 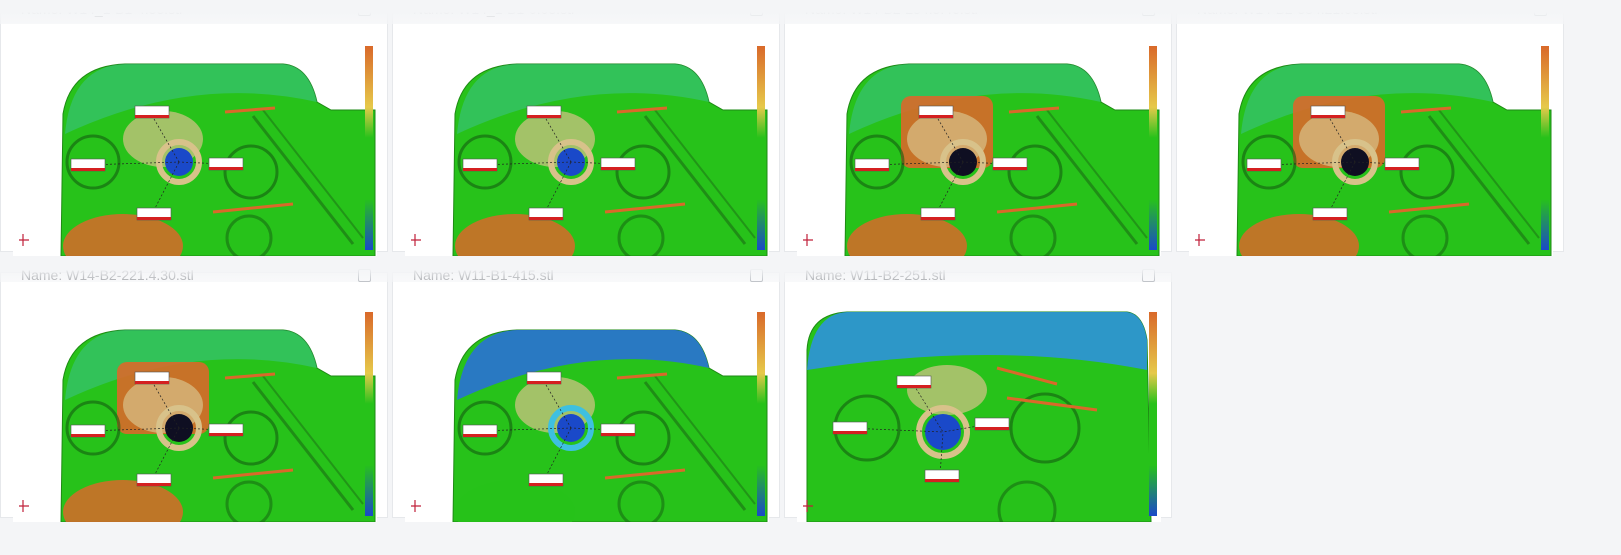 I want to click on card-header: Name: W11-B1-415.stl, so click(x=586, y=289).